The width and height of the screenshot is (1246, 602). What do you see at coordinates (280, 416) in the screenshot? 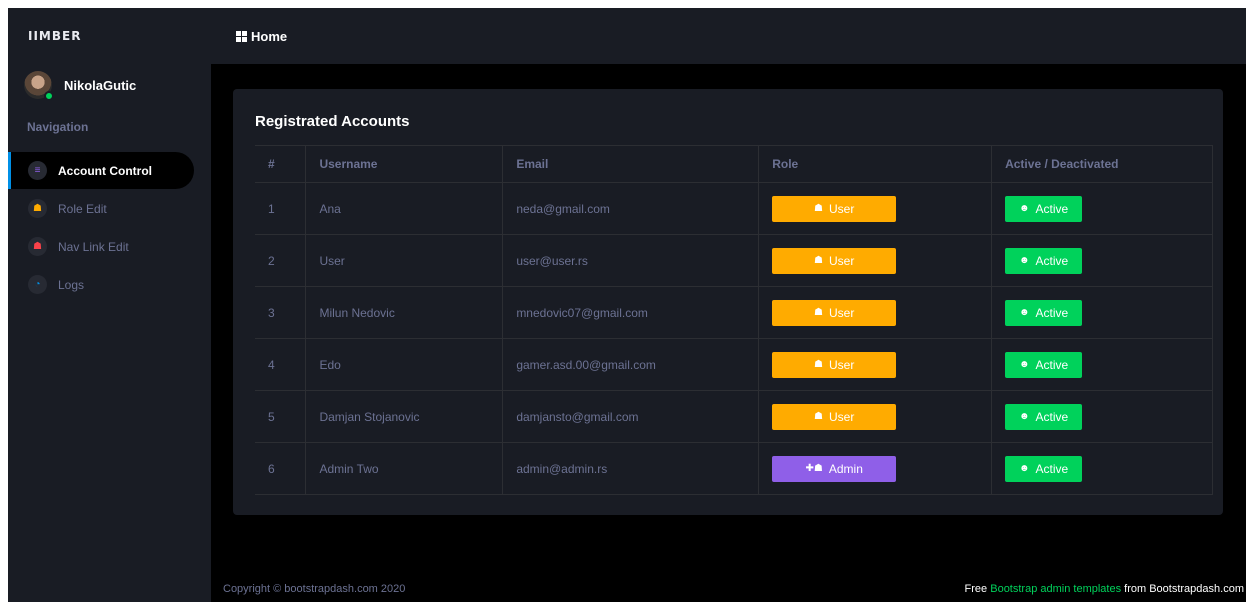
I see `row-number: 5` at bounding box center [280, 416].